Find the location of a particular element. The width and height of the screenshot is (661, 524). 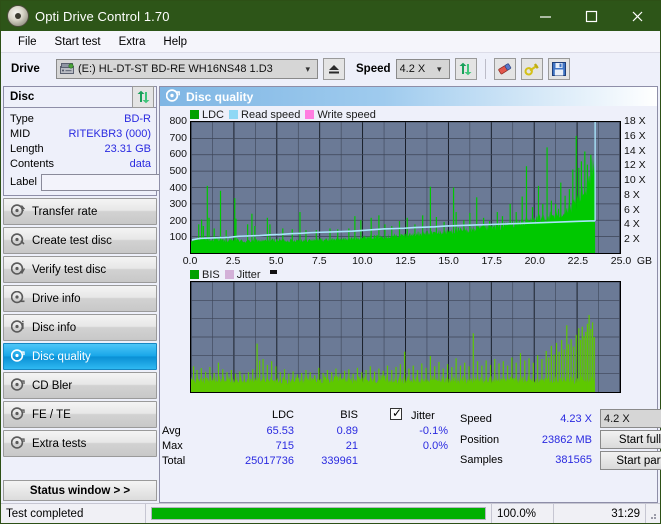

disc-refresh-button is located at coordinates (143, 97).